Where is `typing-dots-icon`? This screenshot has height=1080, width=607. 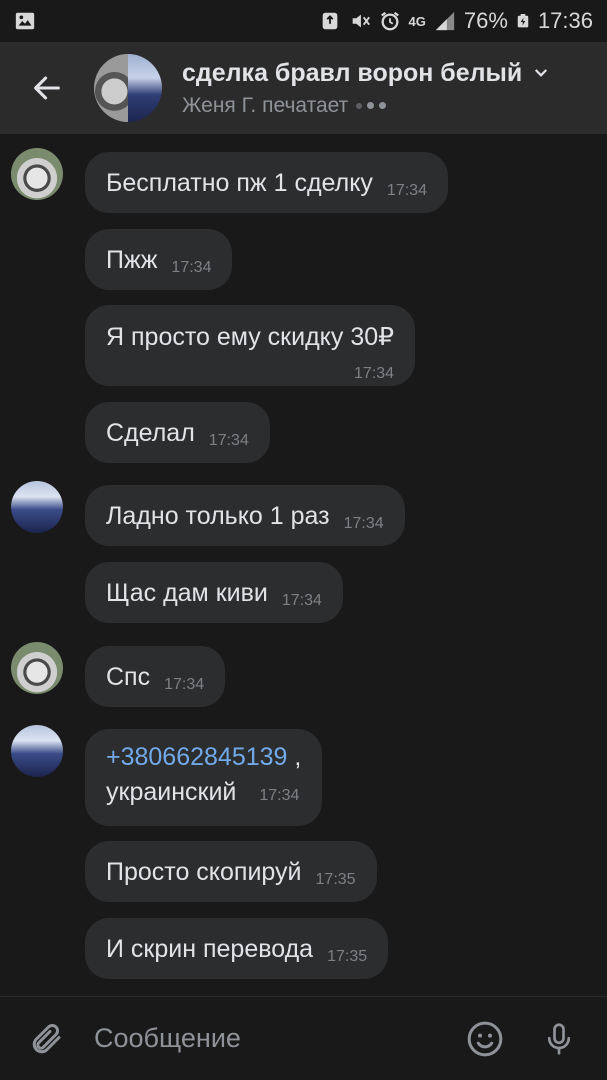 typing-dots-icon is located at coordinates (371, 105).